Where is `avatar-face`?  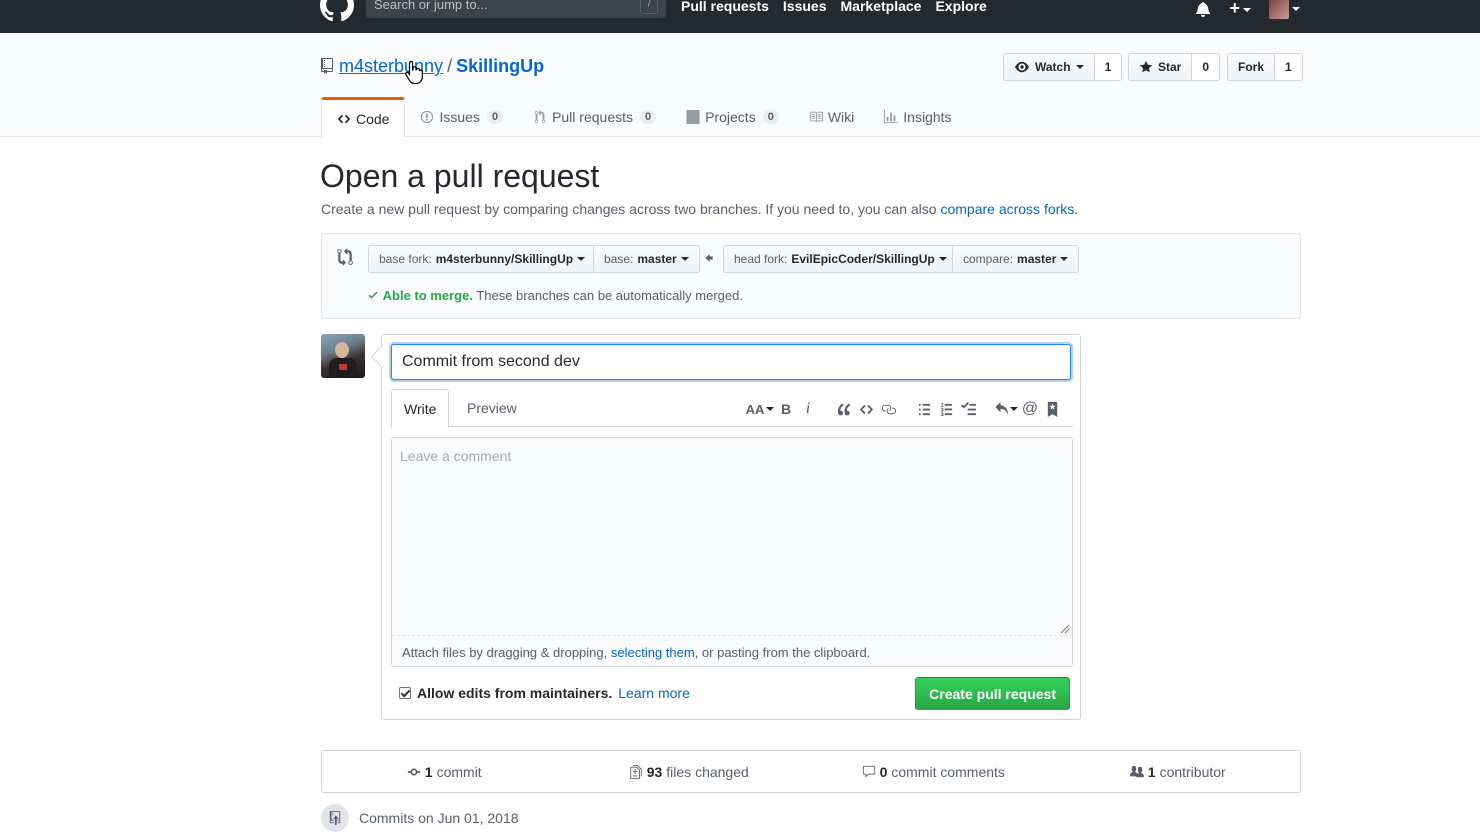
avatar-face is located at coordinates (342, 350).